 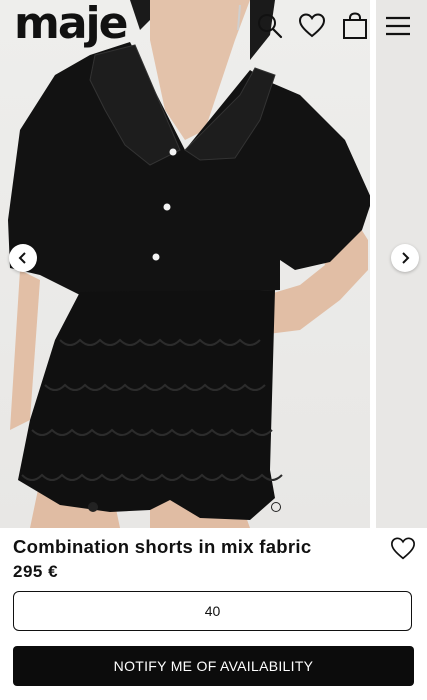 What do you see at coordinates (403, 549) in the screenshot?
I see `wishlist-heart-icon` at bounding box center [403, 549].